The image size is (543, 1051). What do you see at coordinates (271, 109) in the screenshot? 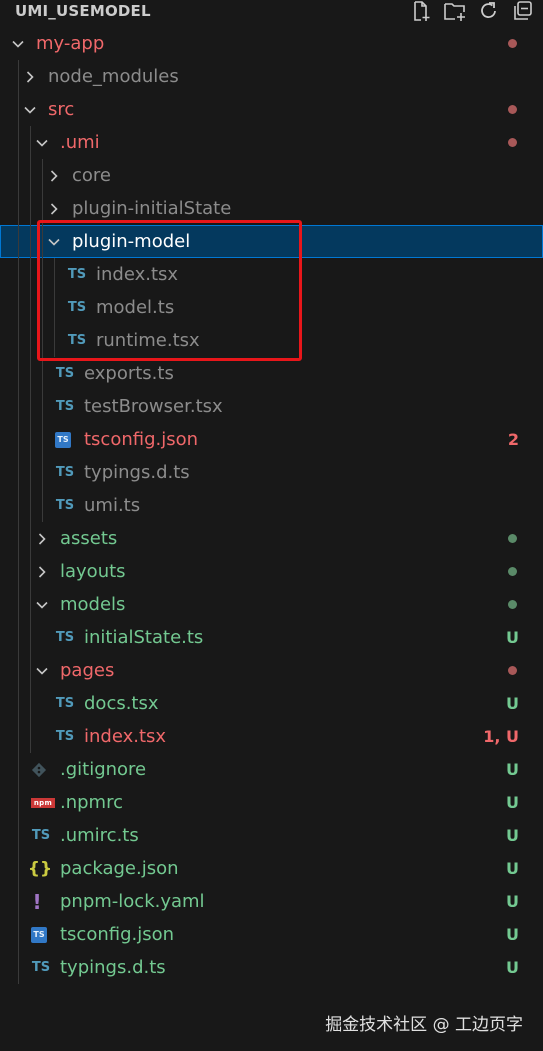
I see `tree-folder-row: src` at bounding box center [271, 109].